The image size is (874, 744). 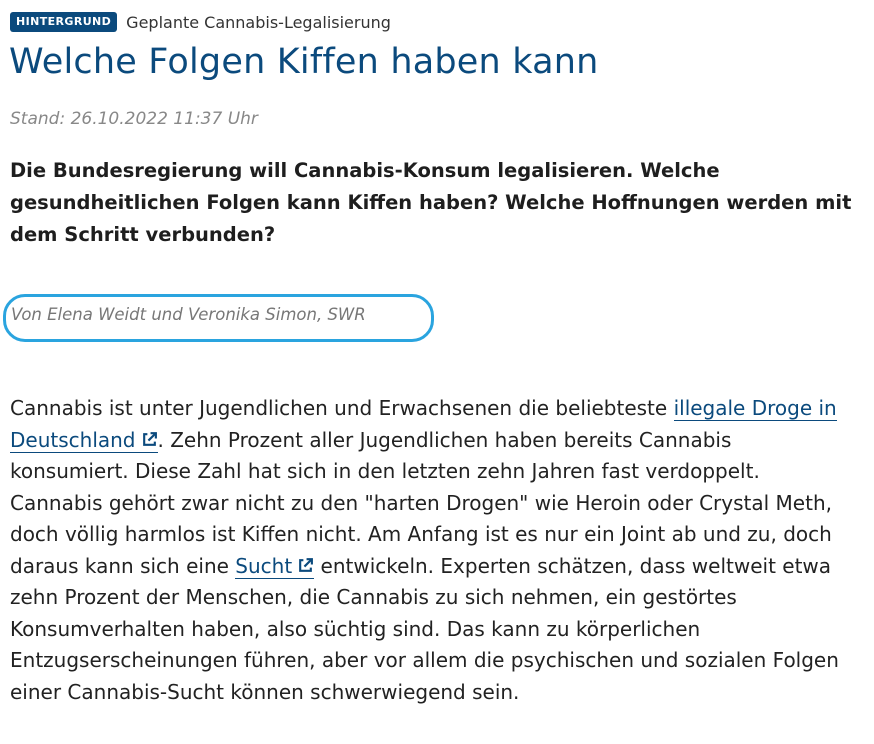 I want to click on kicker: Geplante Cannabis-Legalisierung, so click(x=258, y=22).